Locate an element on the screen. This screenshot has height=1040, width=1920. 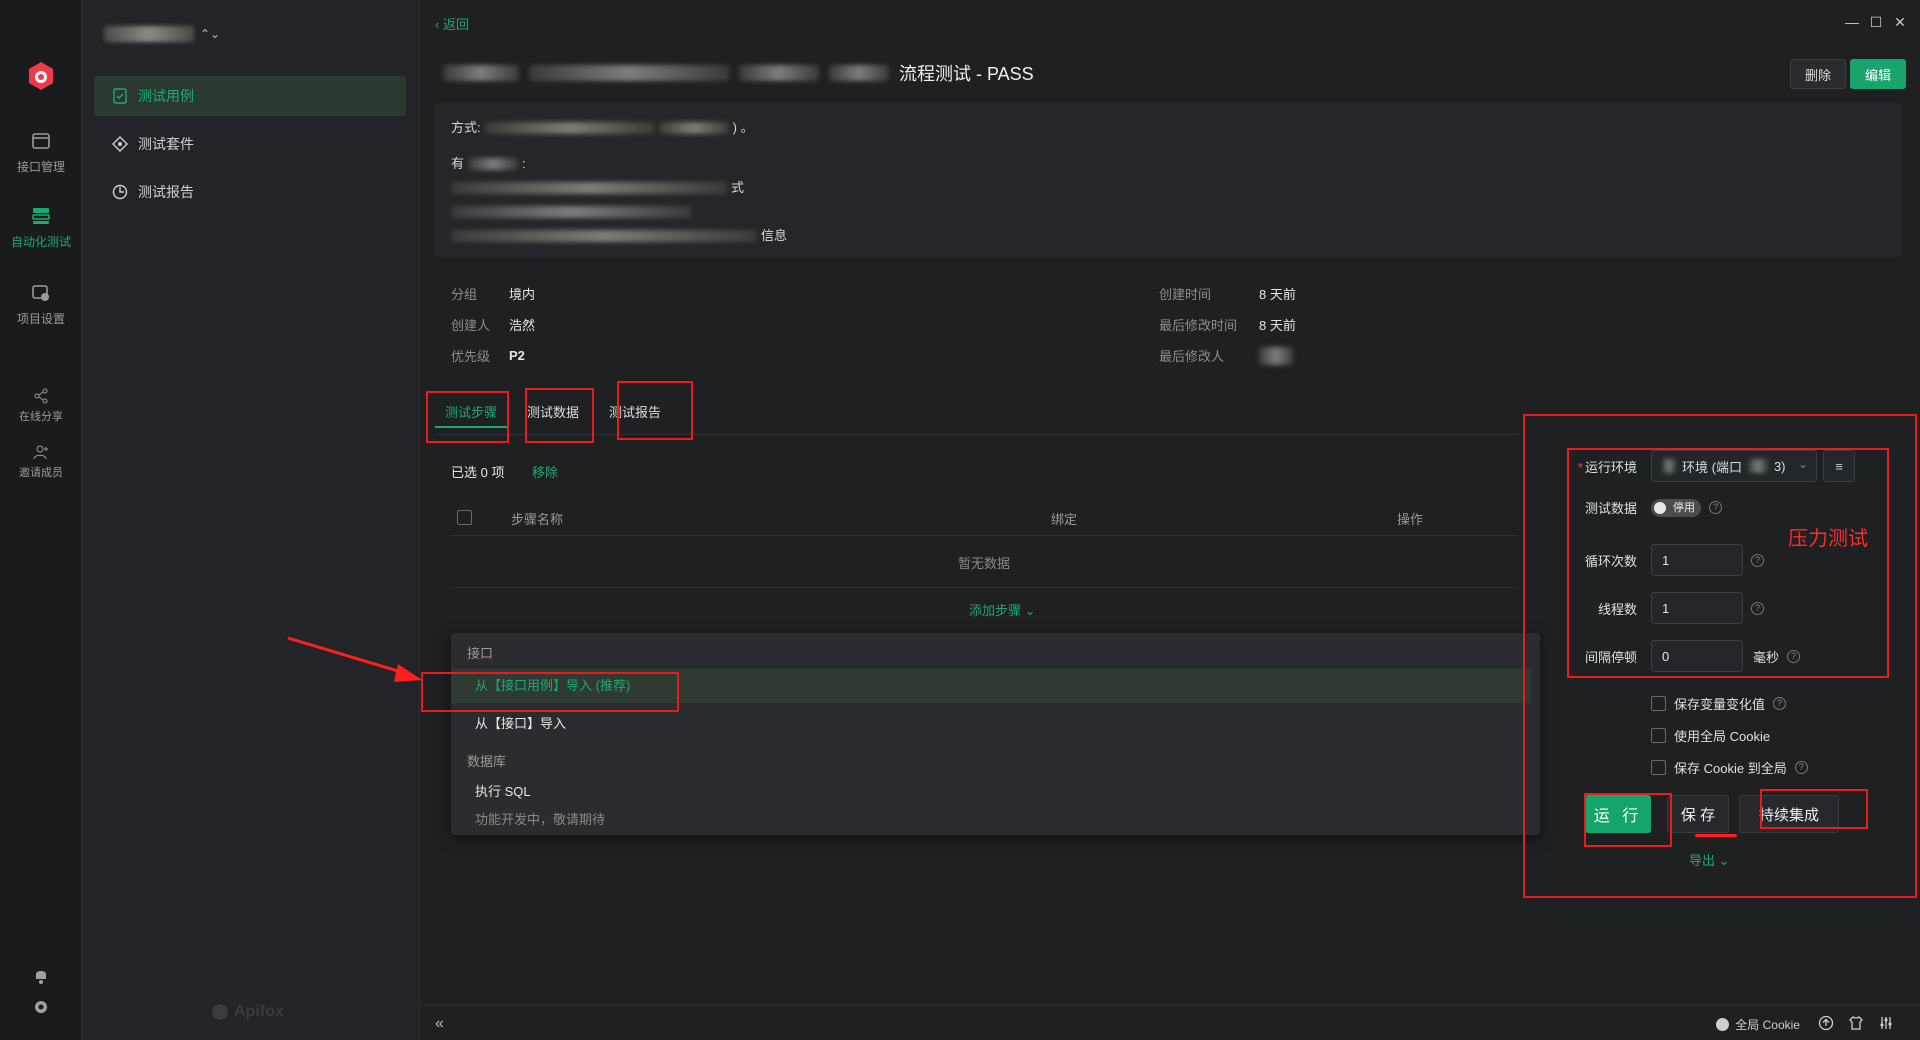
cookie-label: 全局 Cookie is located at coordinates (1767, 1025).